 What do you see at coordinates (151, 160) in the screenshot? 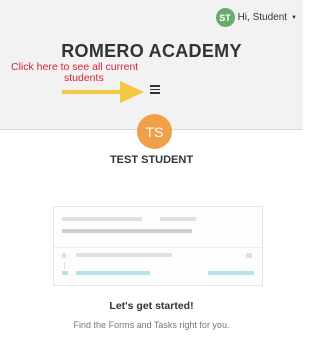
I see `profile-name: TEST STUDENT` at bounding box center [151, 160].